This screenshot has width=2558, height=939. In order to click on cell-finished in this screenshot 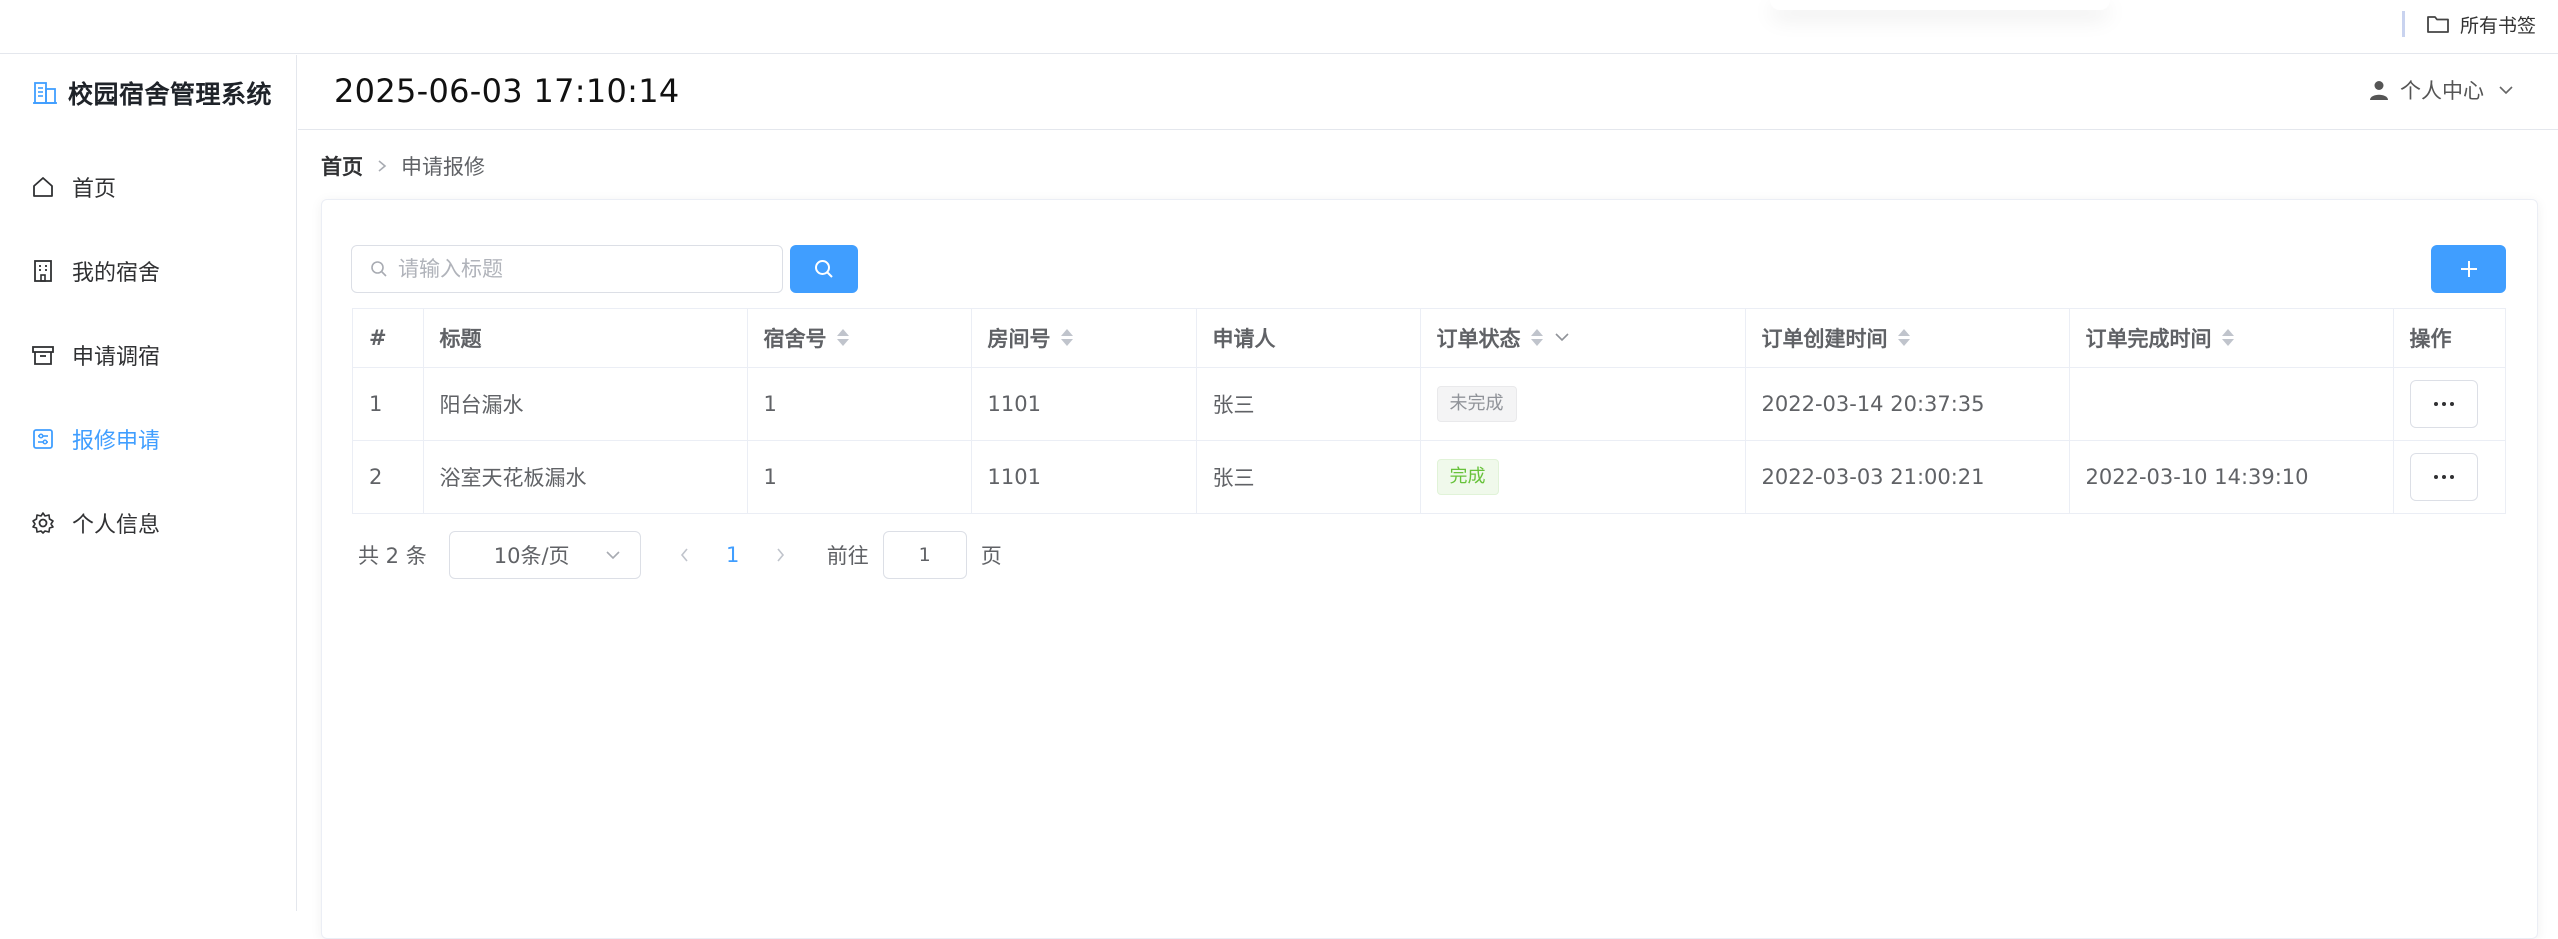, I will do `click(2231, 404)`.